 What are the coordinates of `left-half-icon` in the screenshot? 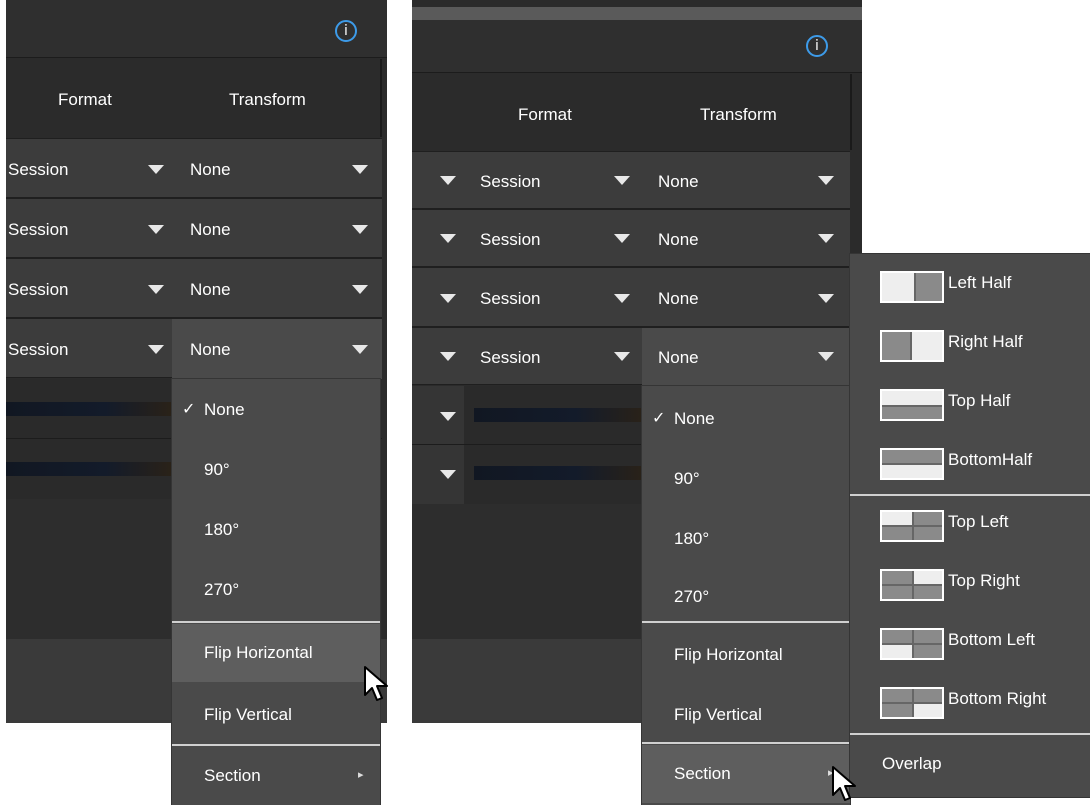 It's located at (912, 287).